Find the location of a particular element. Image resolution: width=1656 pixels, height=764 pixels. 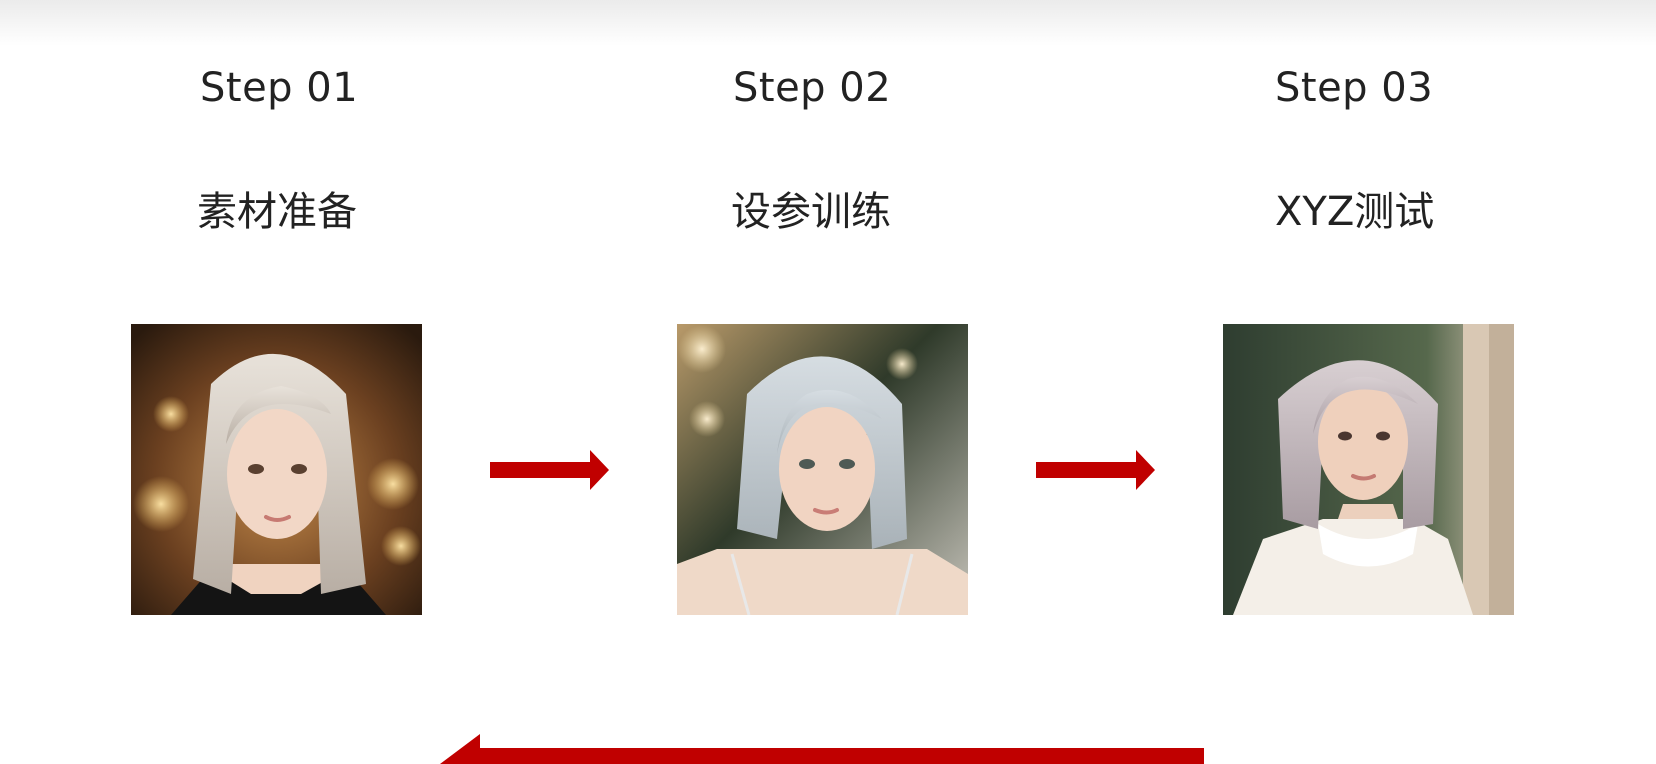

step-3-photo is located at coordinates (1368, 469).